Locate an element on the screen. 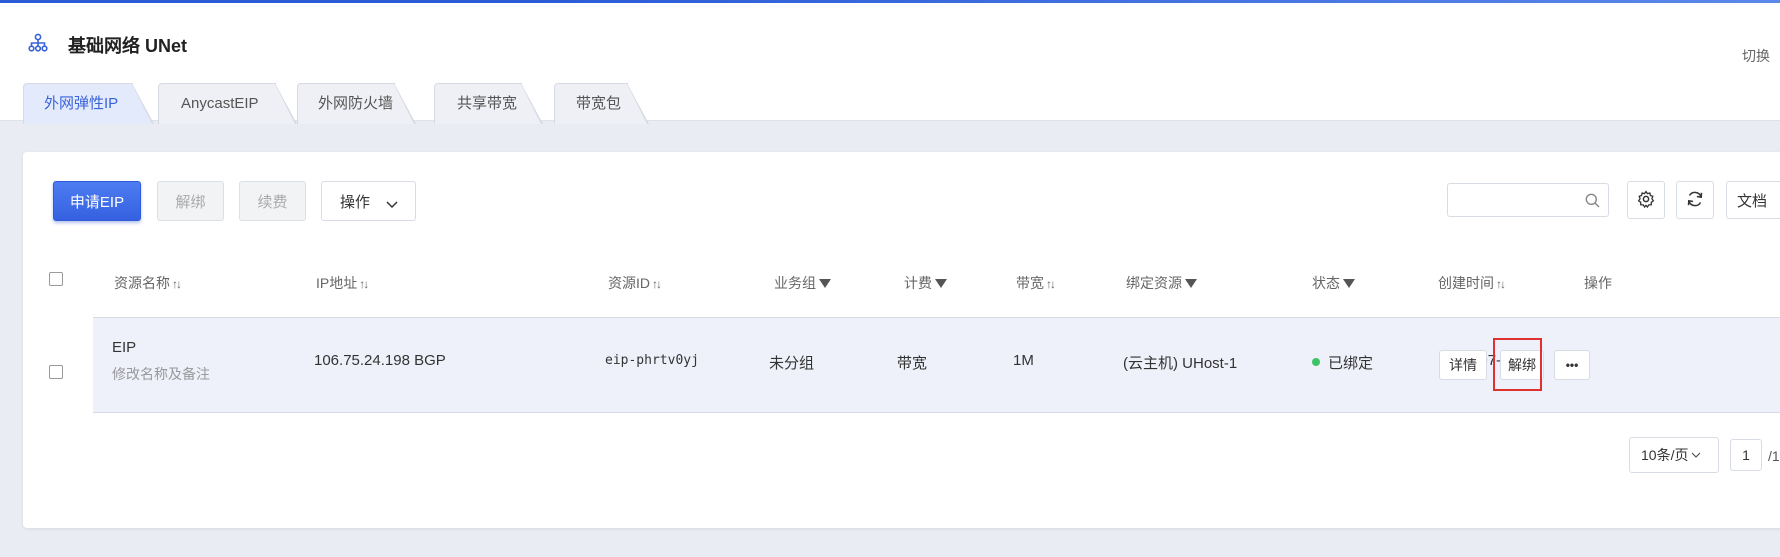  column-header-created: 创建时间 ↑↓ is located at coordinates (1472, 283).